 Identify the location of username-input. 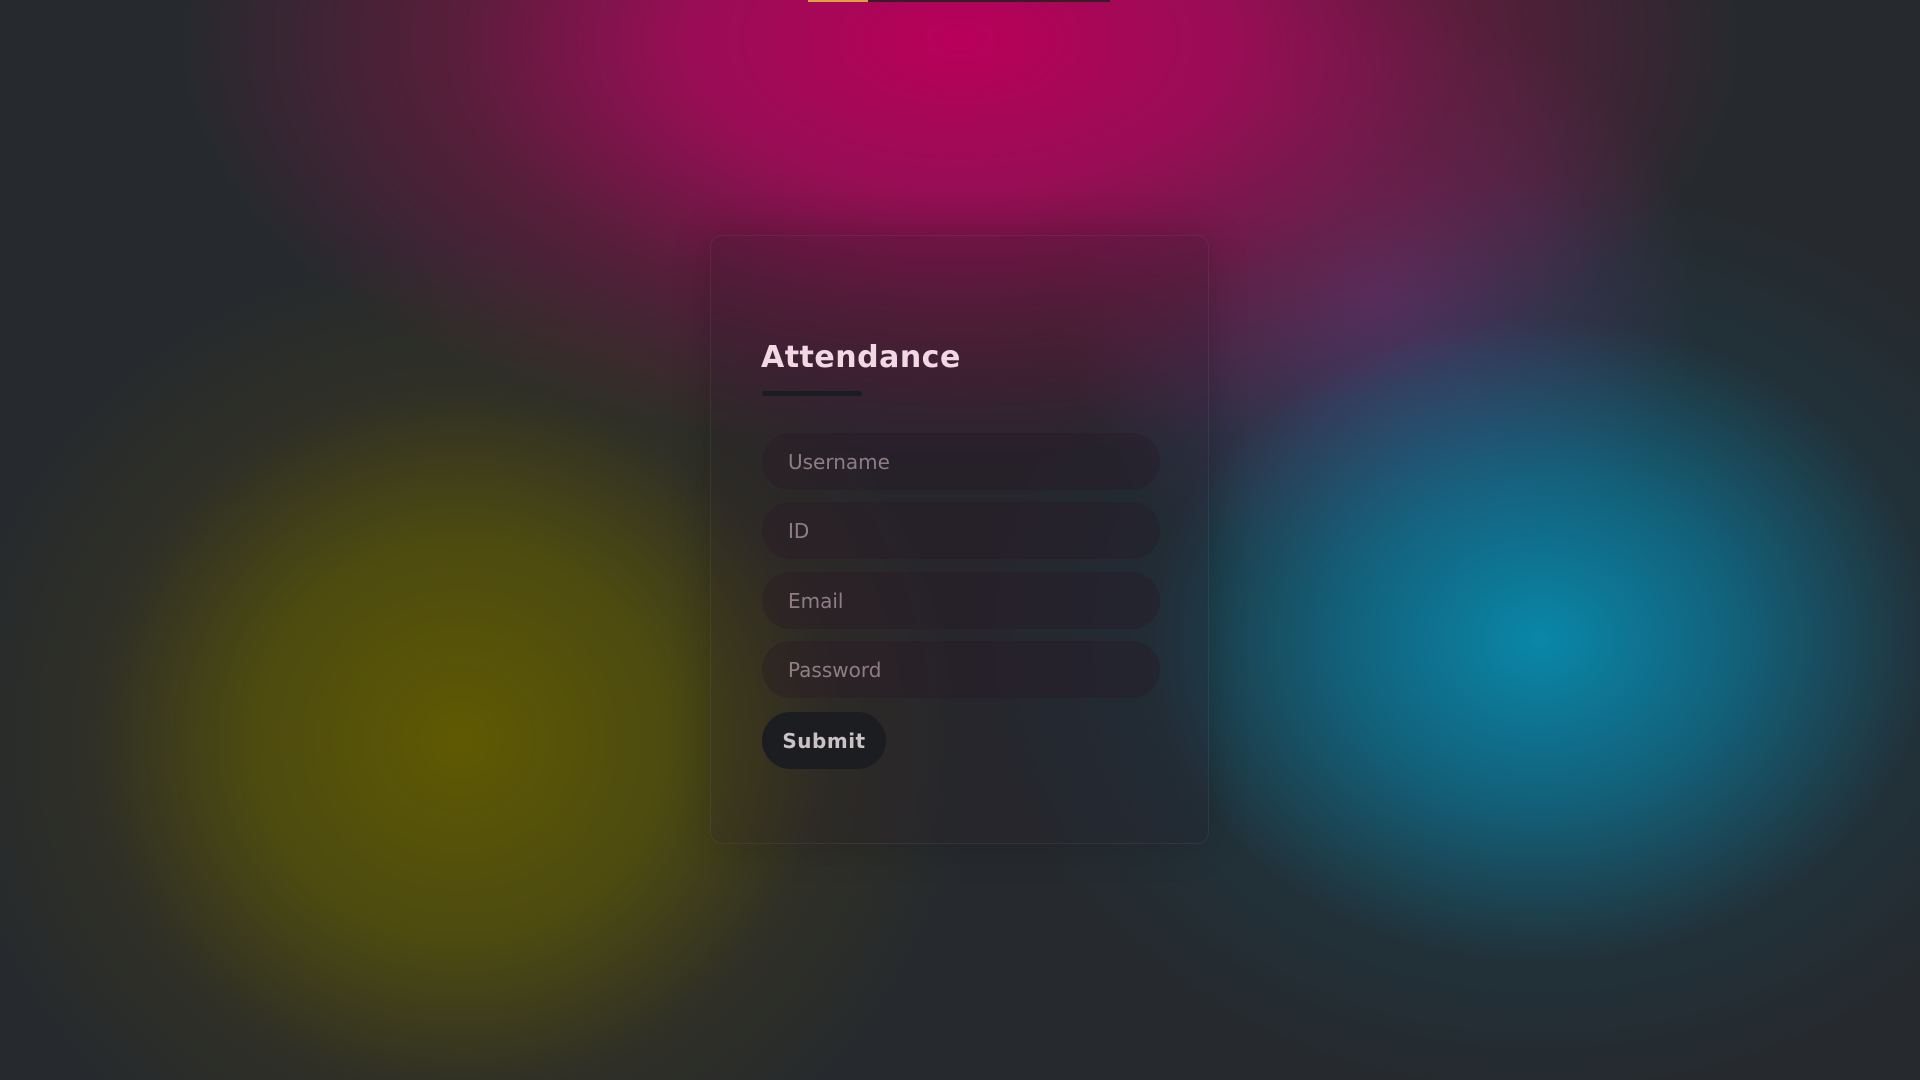
(961, 461).